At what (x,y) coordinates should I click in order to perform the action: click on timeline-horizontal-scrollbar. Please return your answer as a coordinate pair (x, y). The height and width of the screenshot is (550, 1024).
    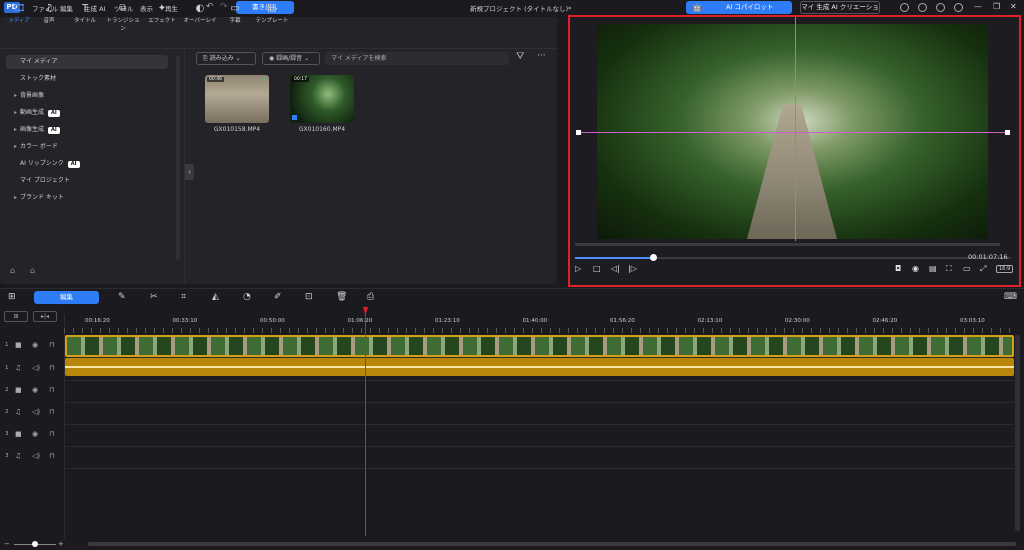
    Looking at the image, I should click on (552, 544).